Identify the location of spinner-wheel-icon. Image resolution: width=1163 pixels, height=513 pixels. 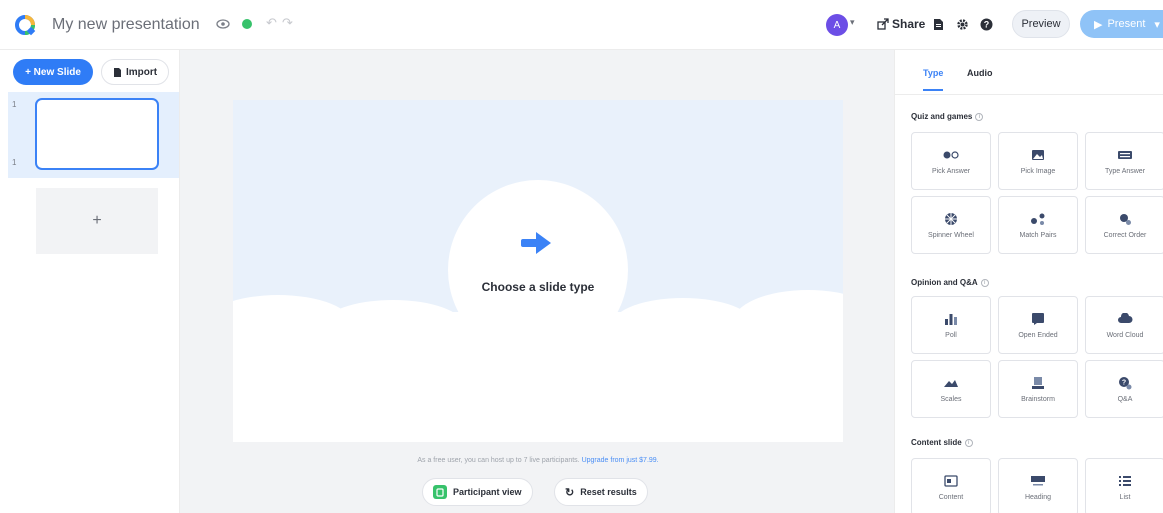
(951, 219).